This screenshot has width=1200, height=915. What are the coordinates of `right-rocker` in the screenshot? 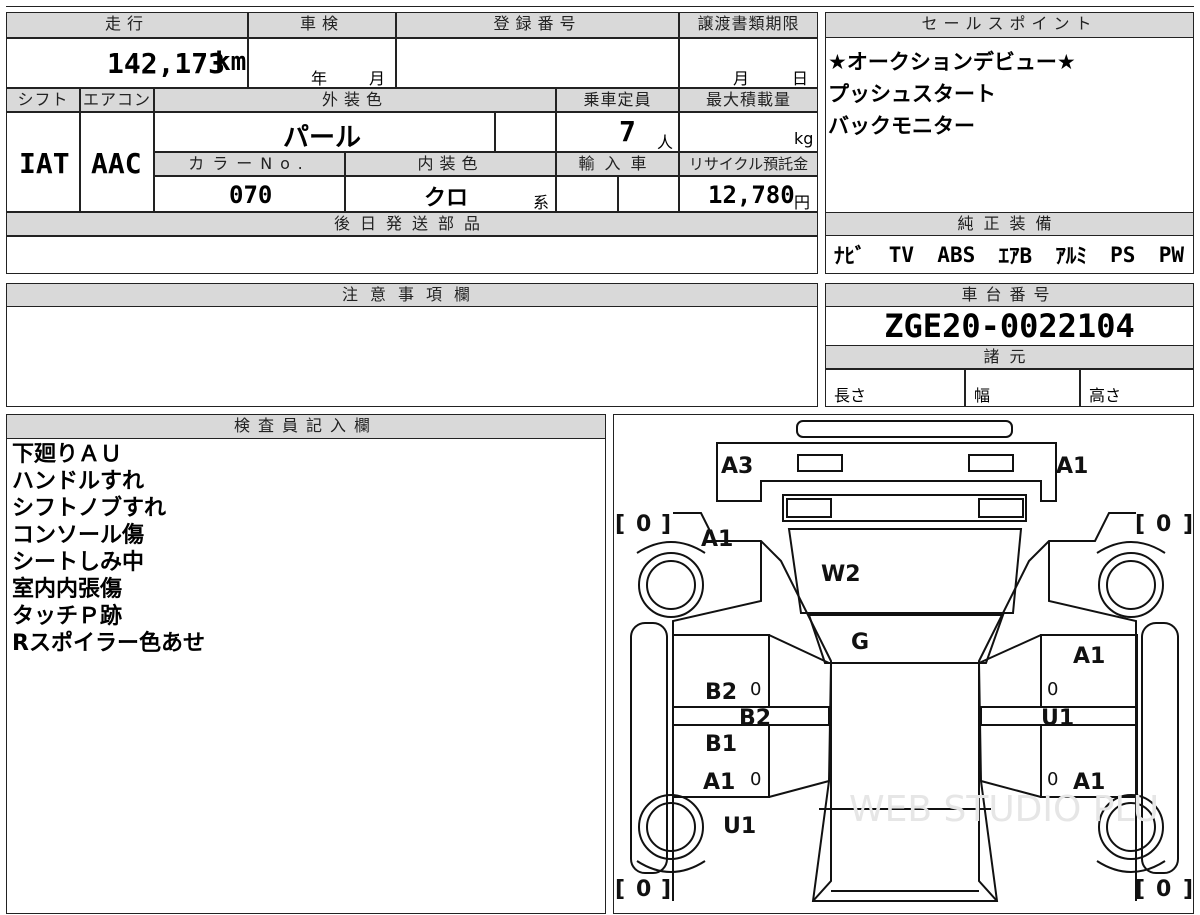 It's located at (1160, 748).